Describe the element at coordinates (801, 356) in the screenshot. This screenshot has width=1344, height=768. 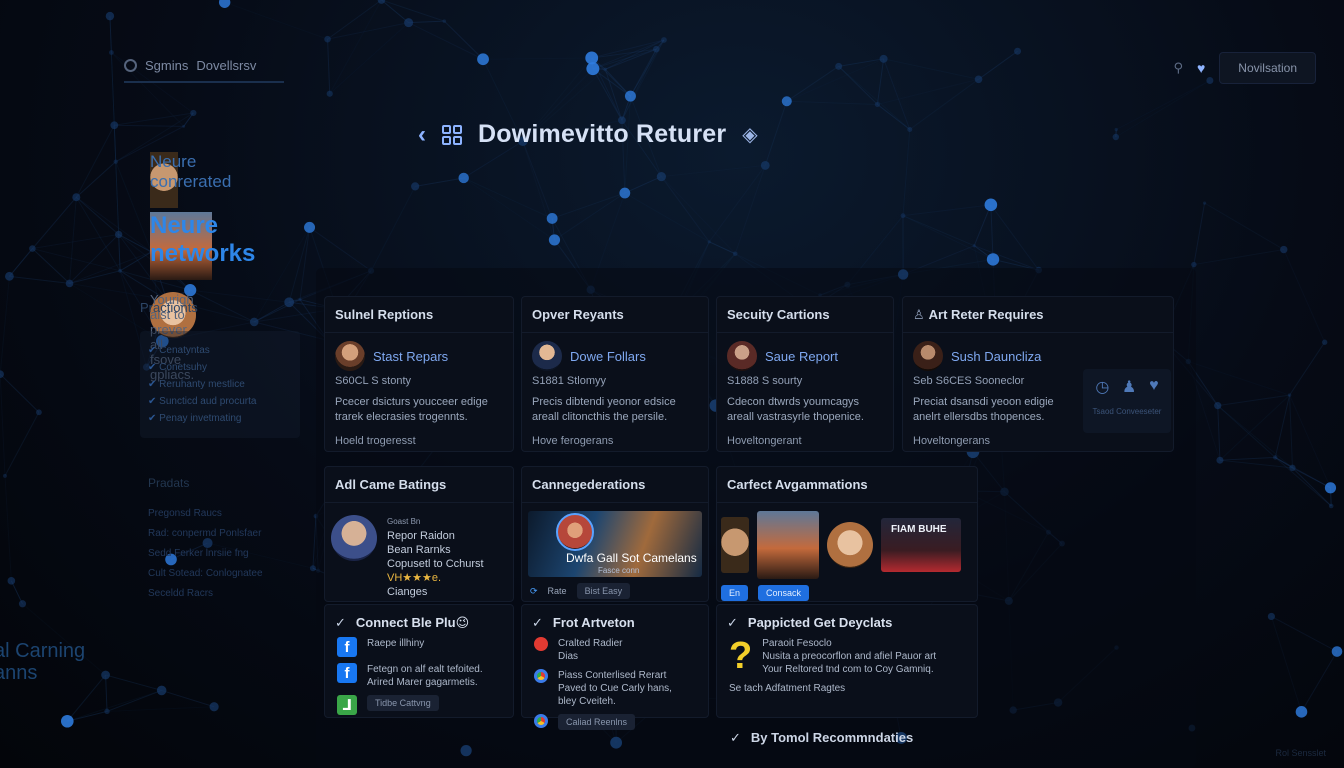
I see `report-name: Saue Report` at that location.